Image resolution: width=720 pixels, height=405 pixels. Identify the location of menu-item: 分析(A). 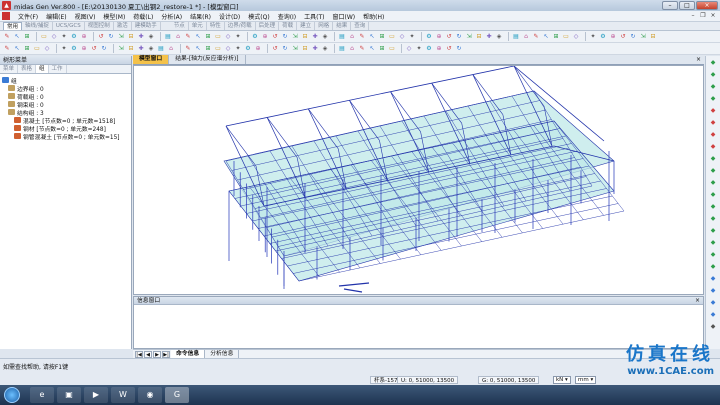
(171, 16).